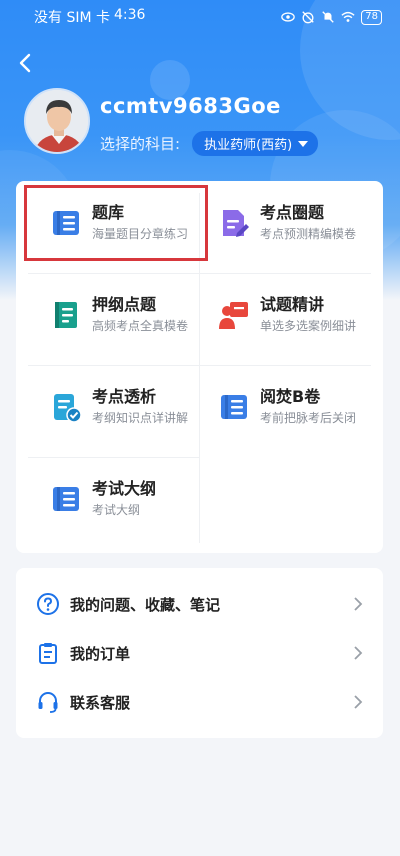 This screenshot has width=400, height=856. I want to click on avatar, so click(57, 121).